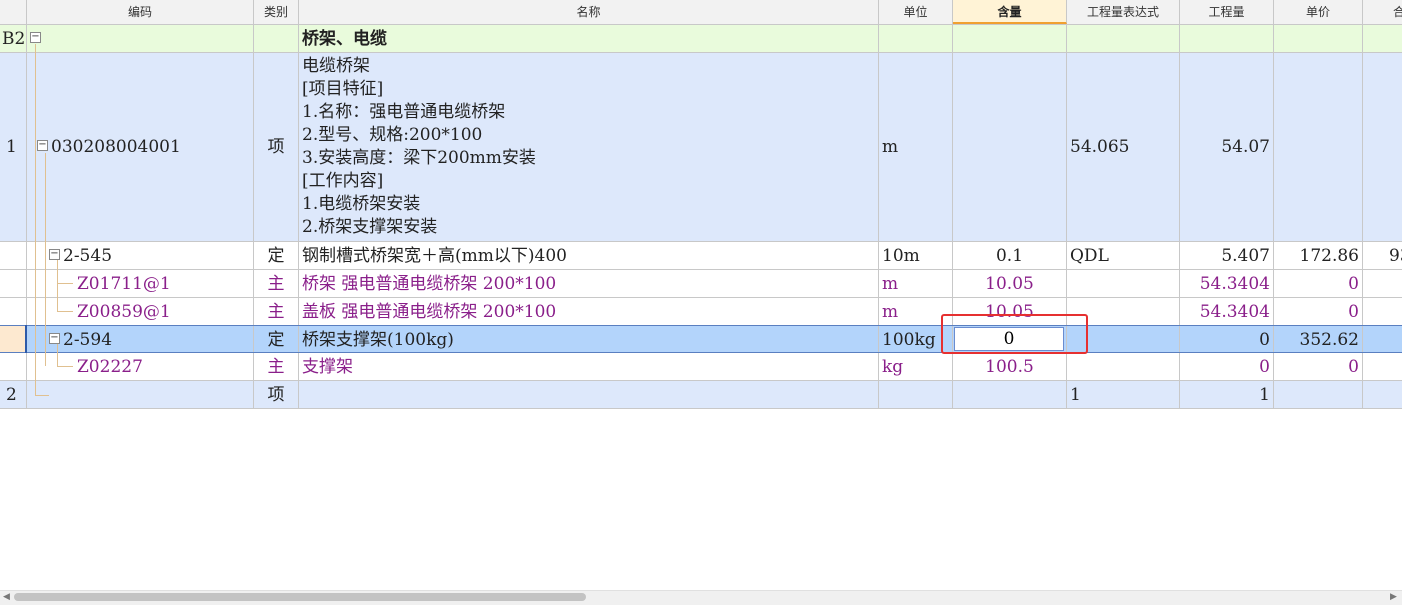 The width and height of the screenshot is (1402, 605). What do you see at coordinates (6, 597) in the screenshot?
I see `scroll-left-icon: ◀` at bounding box center [6, 597].